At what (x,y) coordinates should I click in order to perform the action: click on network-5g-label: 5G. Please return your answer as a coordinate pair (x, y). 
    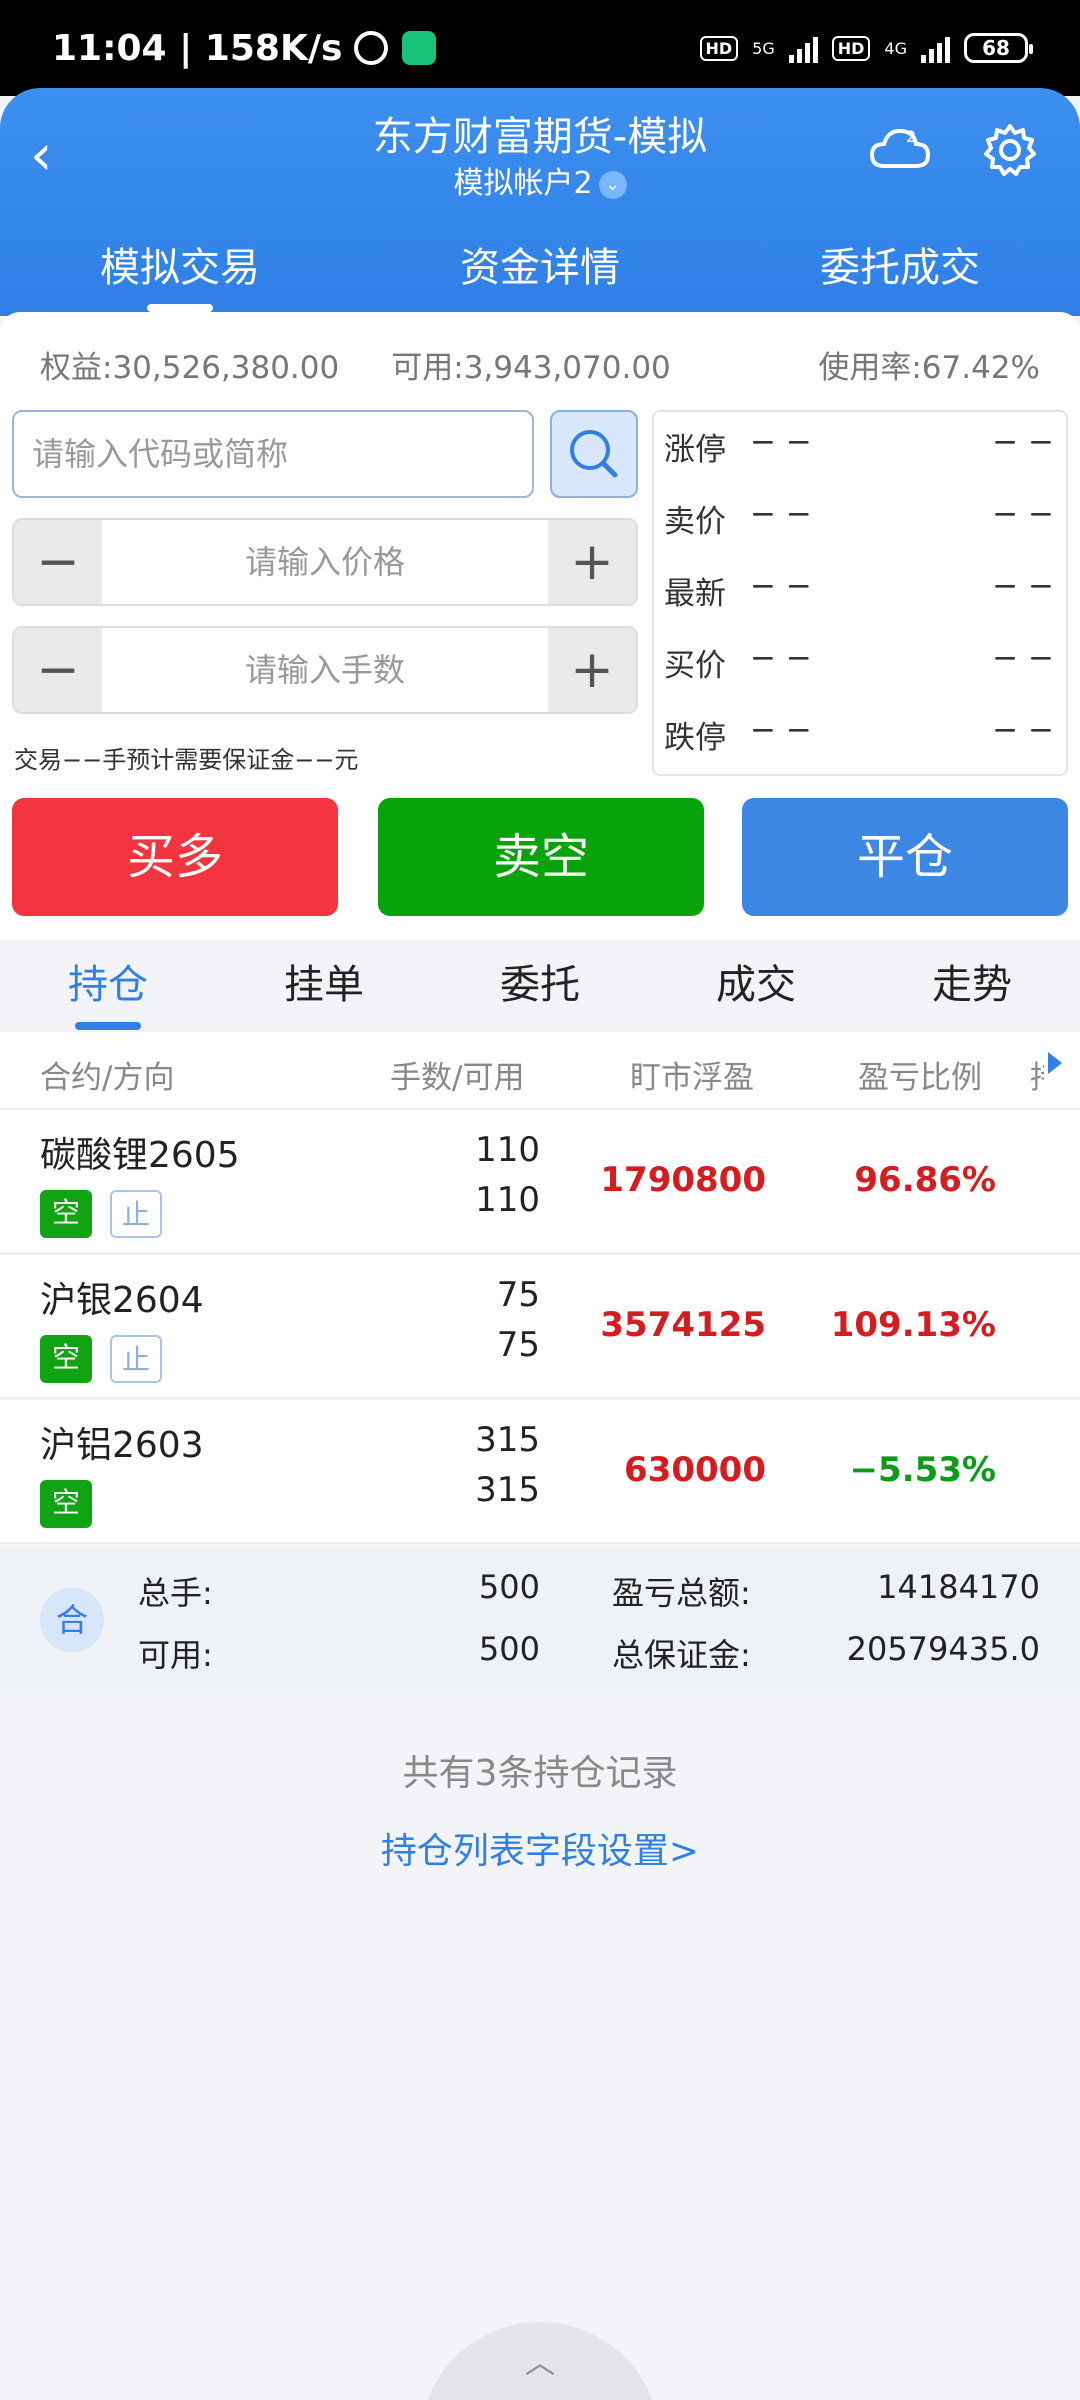
    Looking at the image, I should click on (763, 48).